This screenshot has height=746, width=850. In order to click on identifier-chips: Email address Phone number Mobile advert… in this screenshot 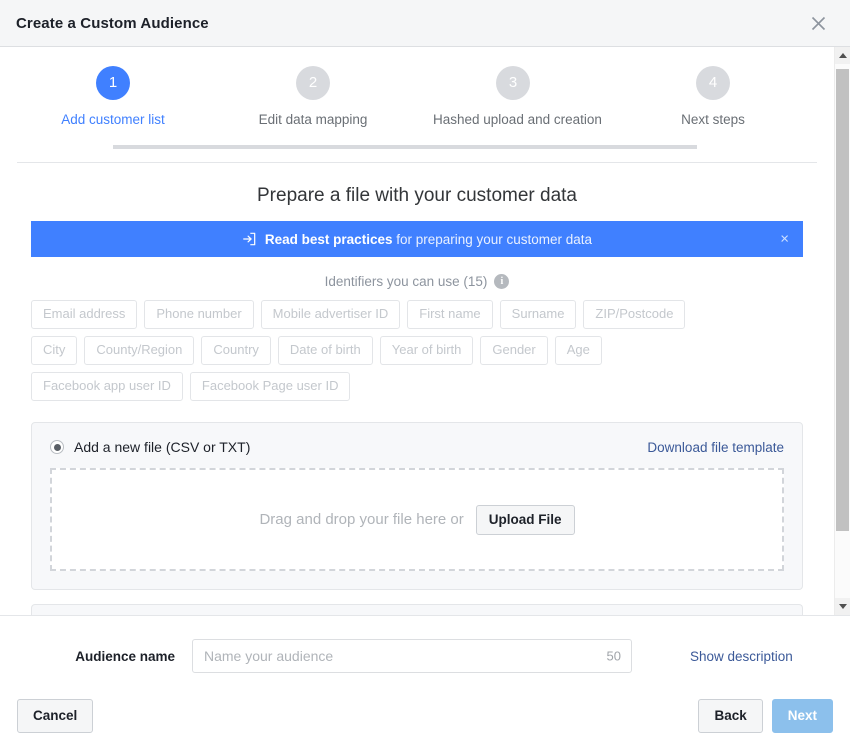, I will do `click(380, 350)`.